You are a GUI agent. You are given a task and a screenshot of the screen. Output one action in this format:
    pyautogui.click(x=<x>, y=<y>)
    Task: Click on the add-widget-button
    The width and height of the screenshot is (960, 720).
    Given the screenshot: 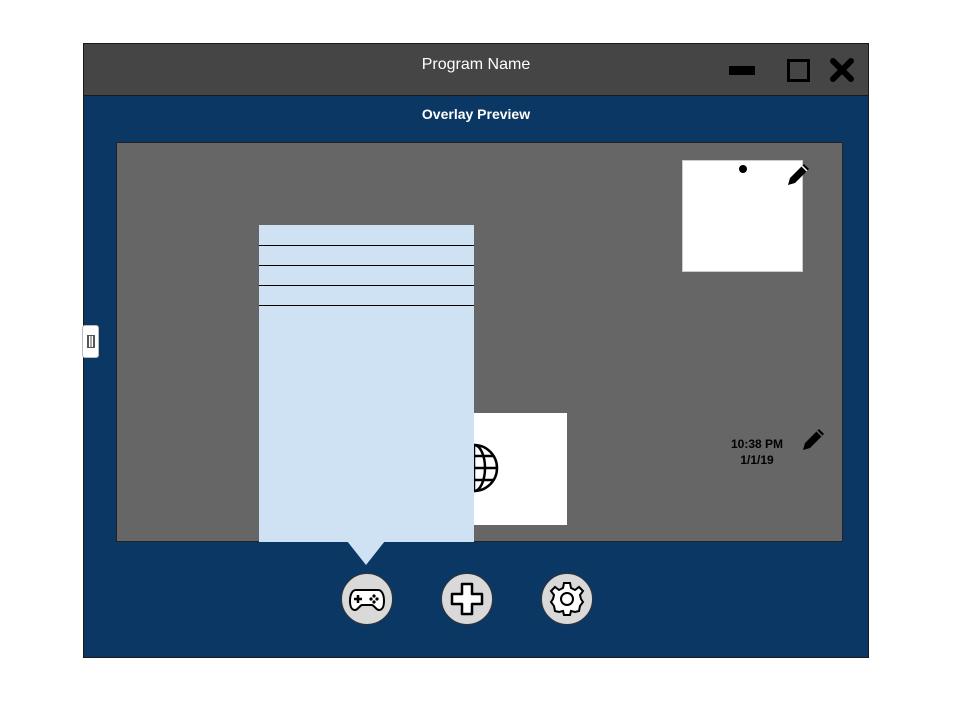 What is the action you would take?
    pyautogui.click(x=467, y=599)
    